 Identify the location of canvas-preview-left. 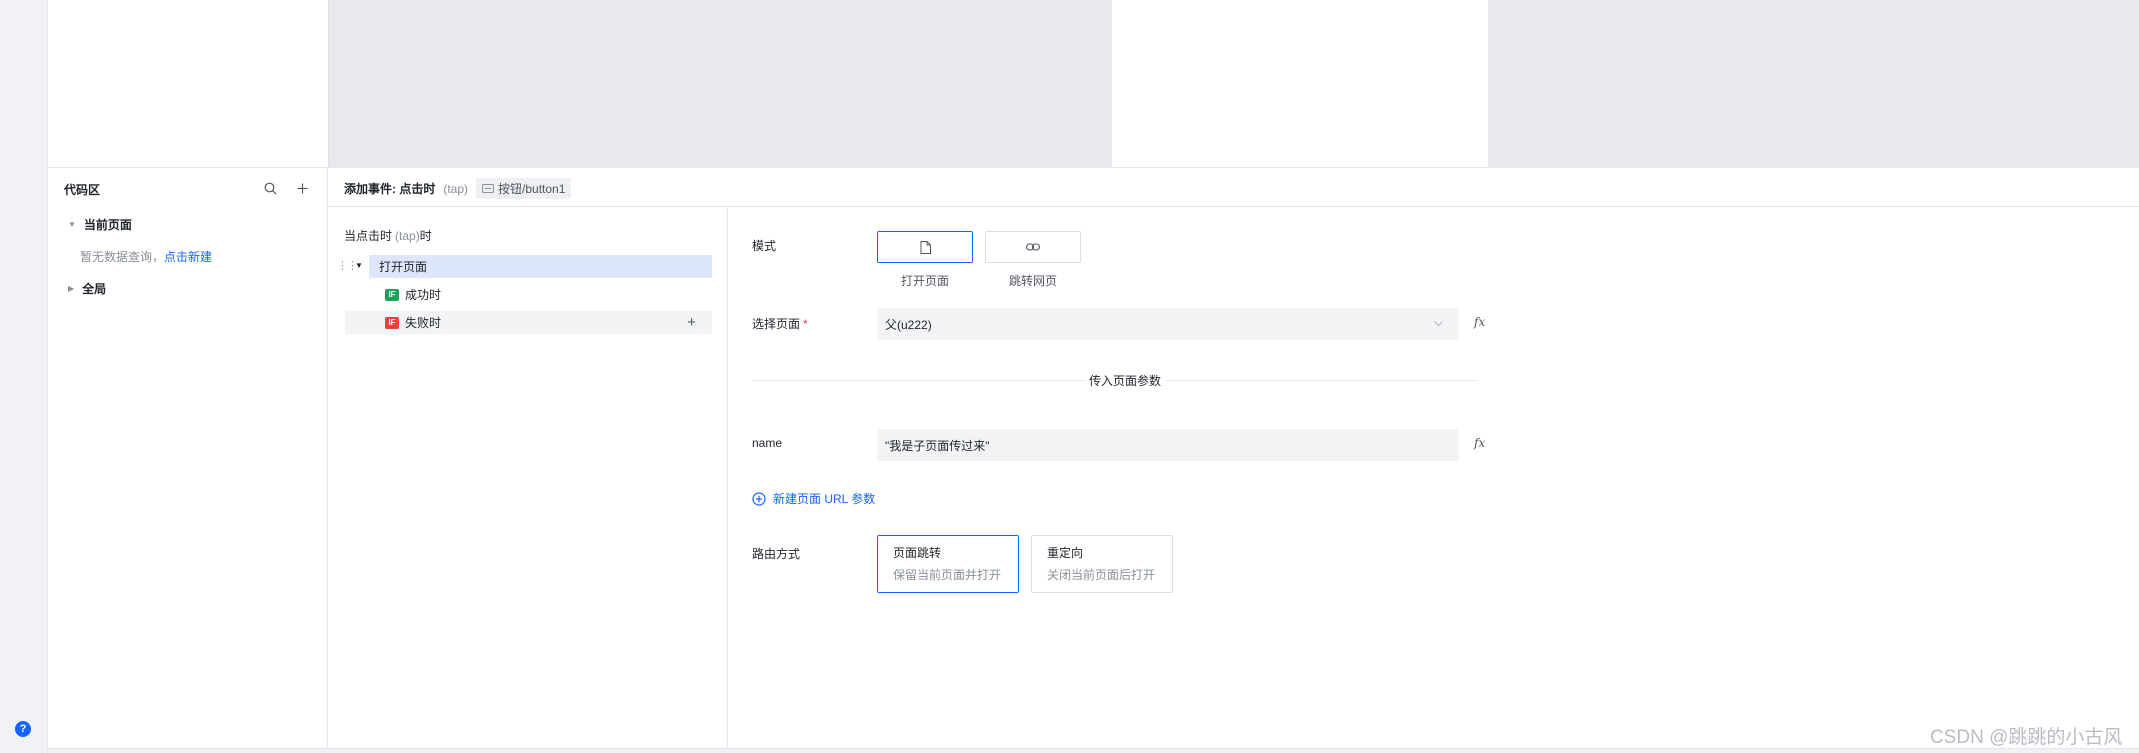
(188, 83).